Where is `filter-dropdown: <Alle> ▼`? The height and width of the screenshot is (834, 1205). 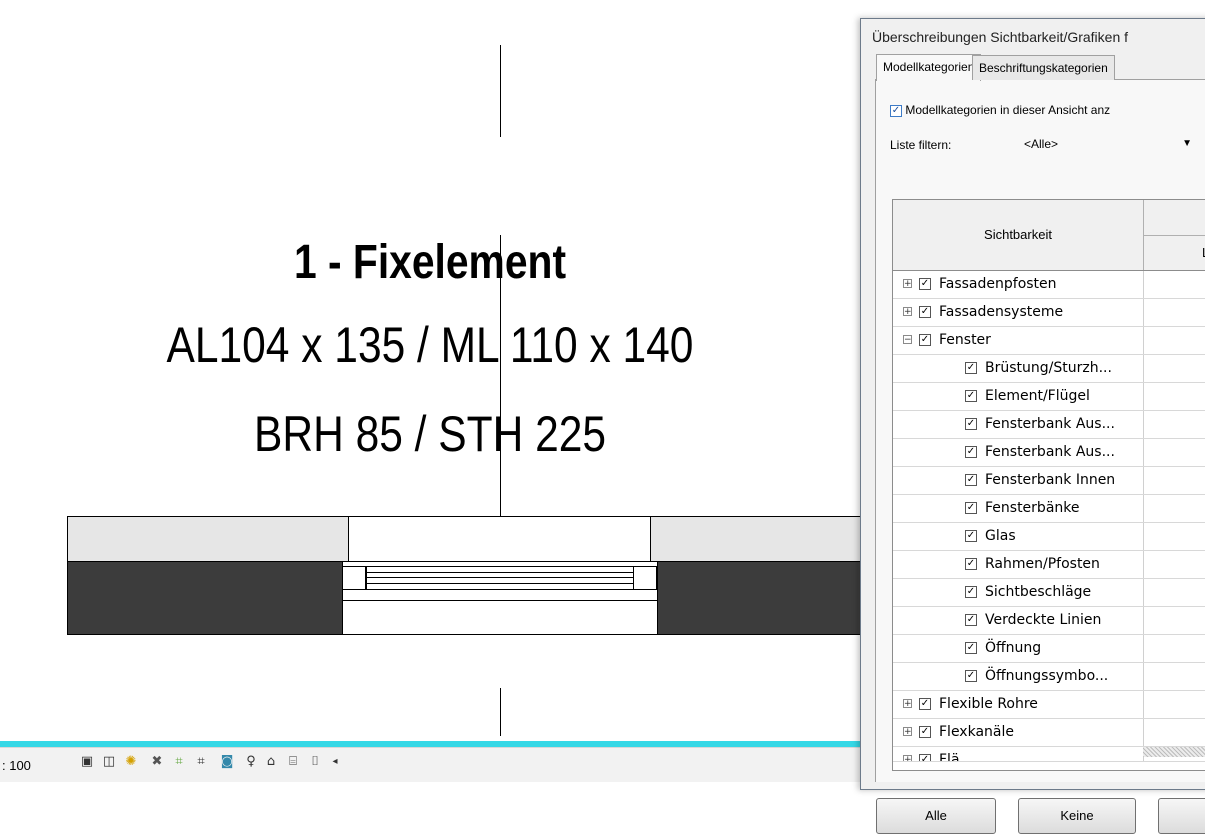
filter-dropdown: <Alle> ▼ is located at coordinates (1097, 144).